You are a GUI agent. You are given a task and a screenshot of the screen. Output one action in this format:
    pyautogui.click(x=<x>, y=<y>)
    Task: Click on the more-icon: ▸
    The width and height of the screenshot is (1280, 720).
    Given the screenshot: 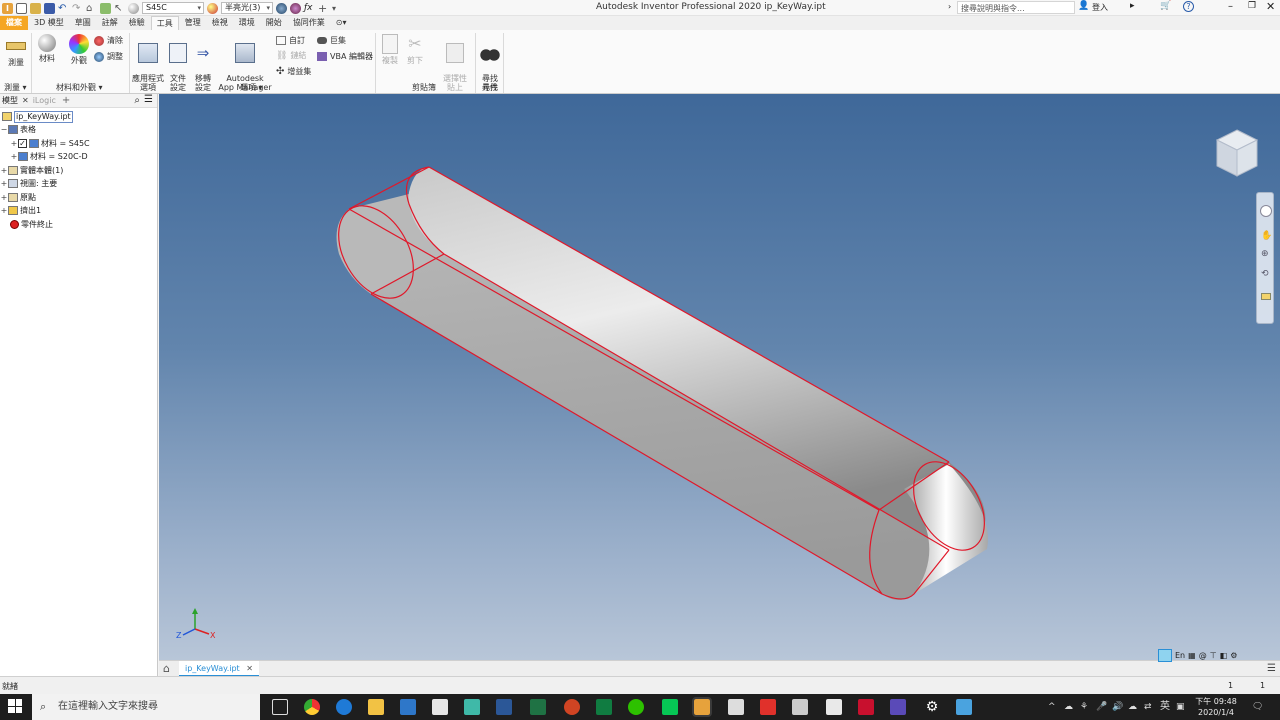 What is the action you would take?
    pyautogui.click(x=1132, y=6)
    